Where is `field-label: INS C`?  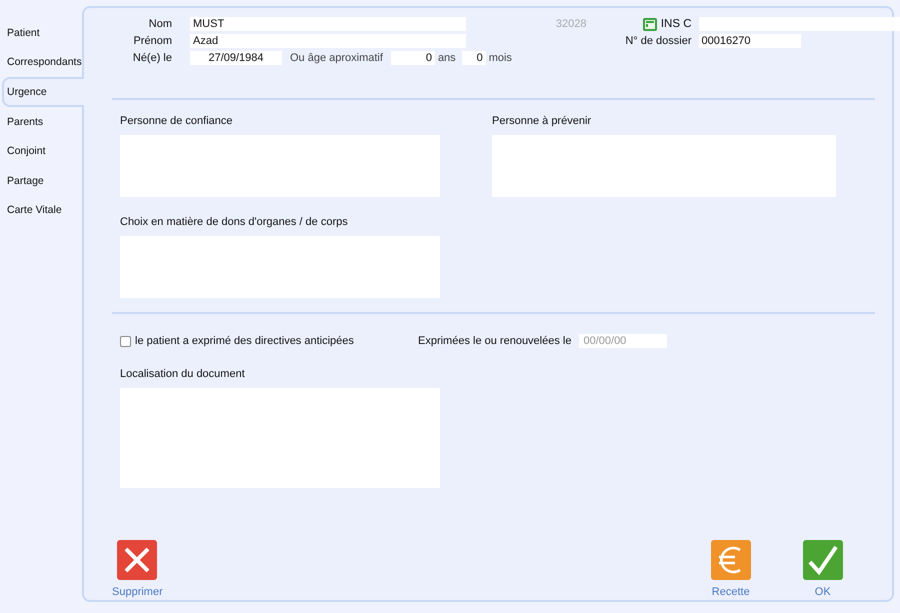
field-label: INS C is located at coordinates (676, 24).